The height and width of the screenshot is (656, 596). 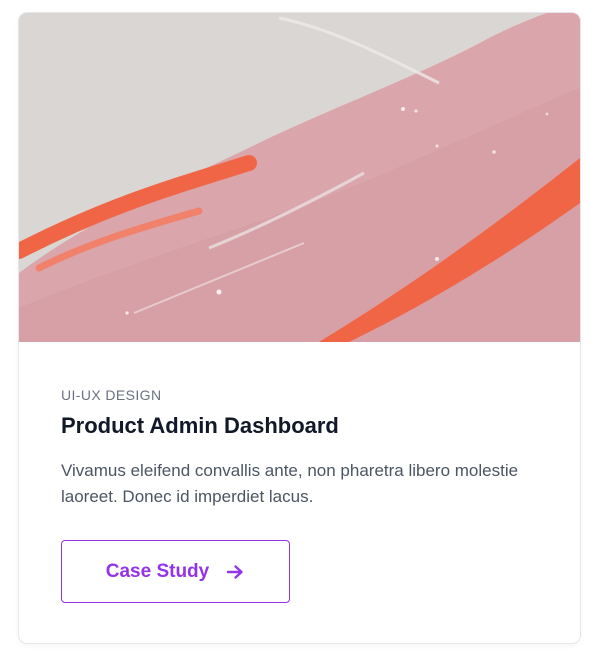 I want to click on project-title: Product Admin Dashboard, so click(x=200, y=425).